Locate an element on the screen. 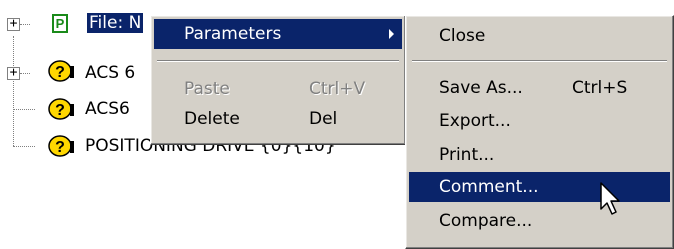  tree-item-label: File: N is located at coordinates (115, 23).